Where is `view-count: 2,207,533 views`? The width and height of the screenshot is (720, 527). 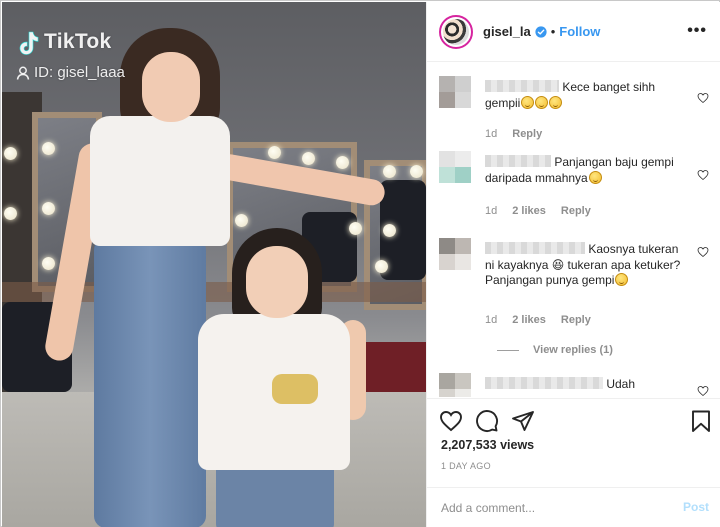
view-count: 2,207,533 views is located at coordinates (487, 445).